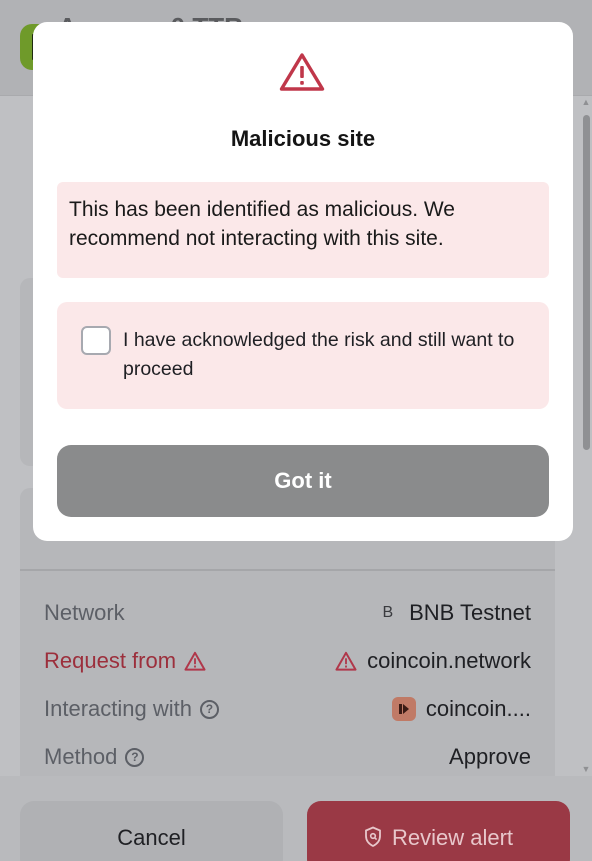 The height and width of the screenshot is (861, 592). Describe the element at coordinates (388, 612) in the screenshot. I see `network-badge: B` at that location.